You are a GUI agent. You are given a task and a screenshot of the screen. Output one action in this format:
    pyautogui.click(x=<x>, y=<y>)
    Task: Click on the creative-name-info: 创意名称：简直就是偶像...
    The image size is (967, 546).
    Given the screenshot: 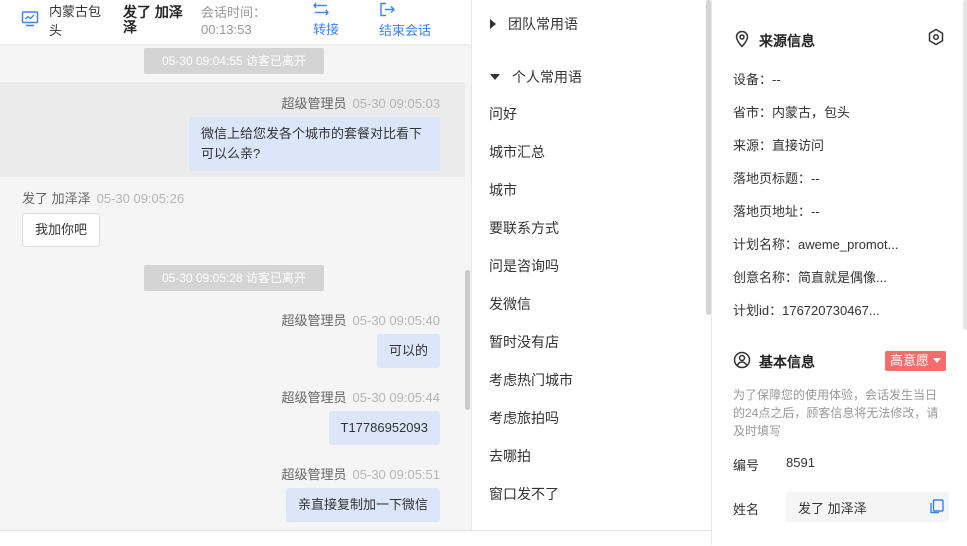 What is the action you would take?
    pyautogui.click(x=810, y=277)
    